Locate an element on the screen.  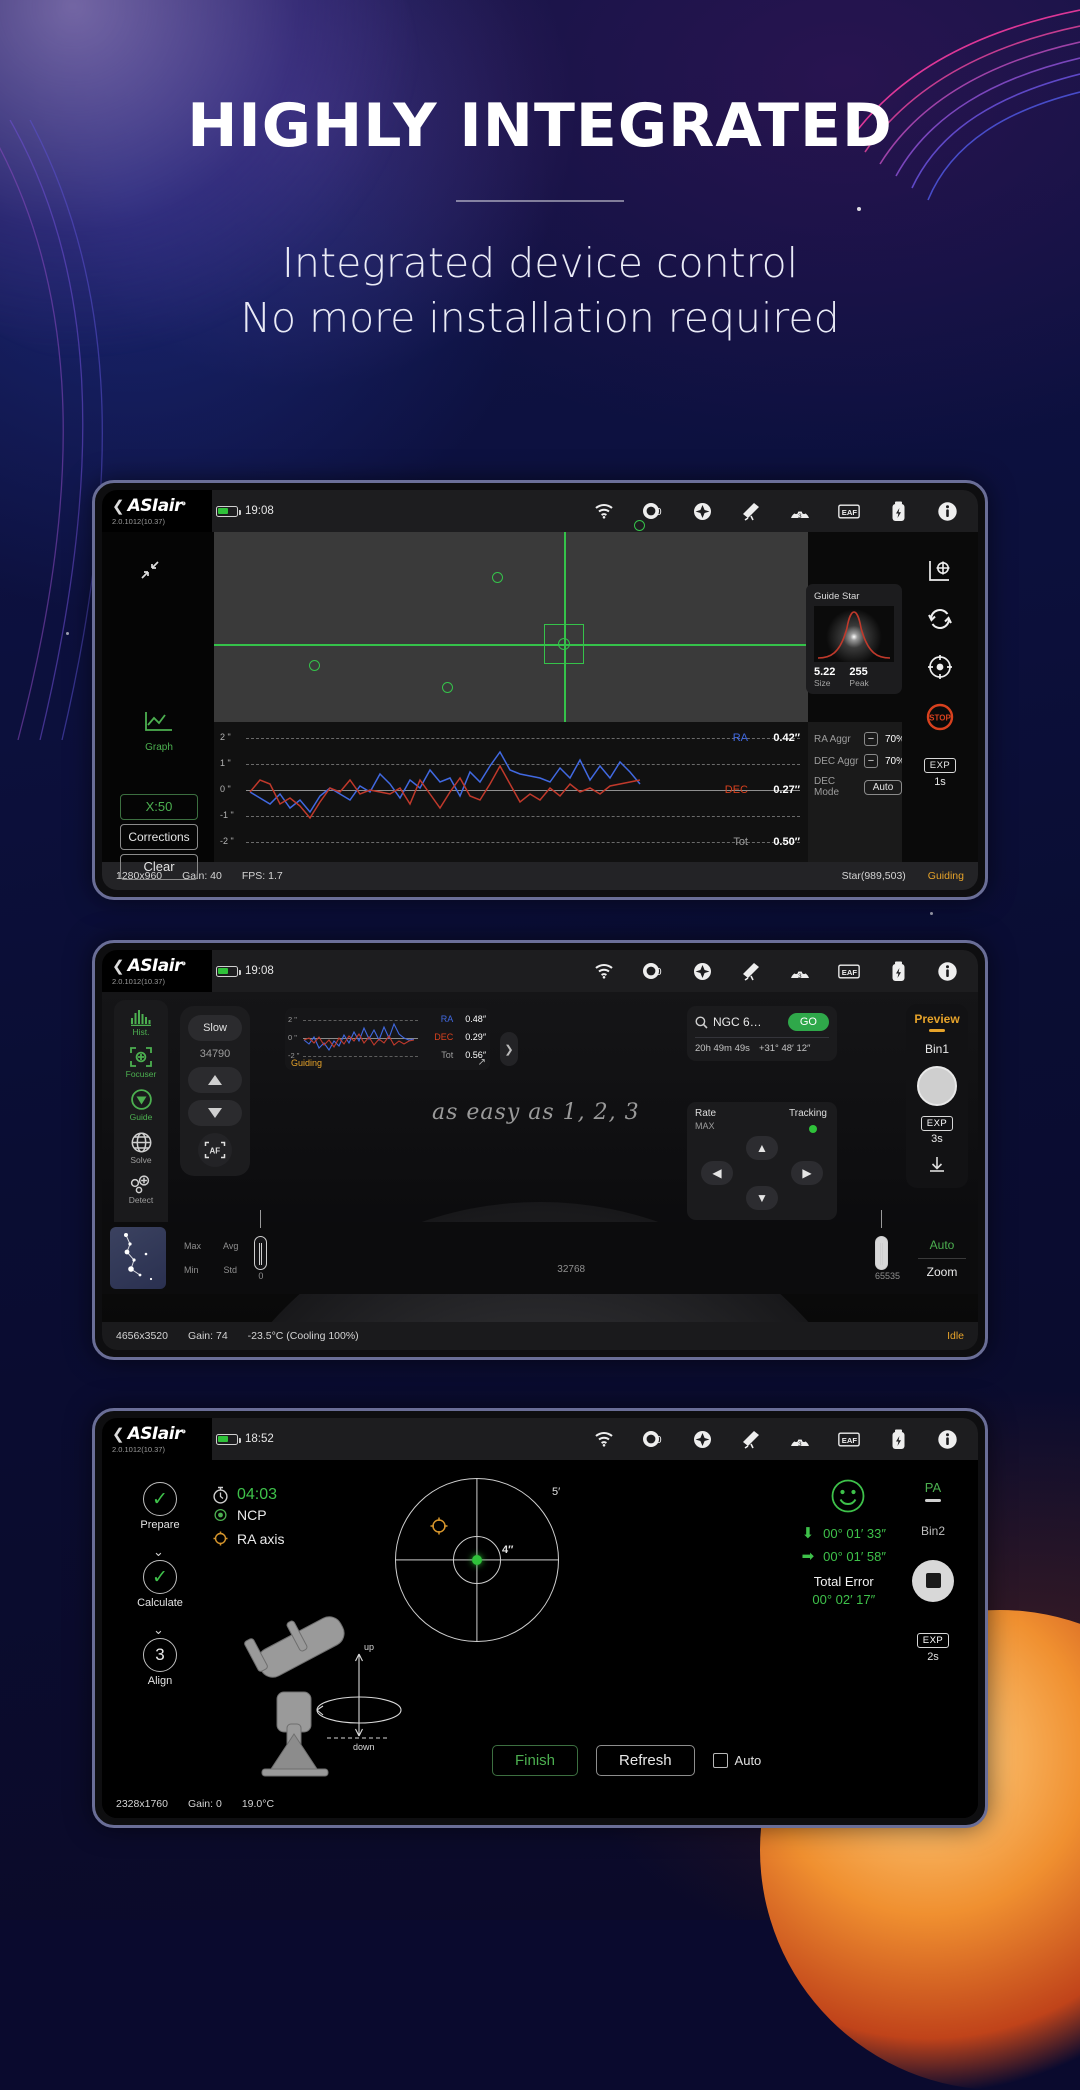
sidebar-item-focuser: Focuser is located at coordinates (141, 1062).